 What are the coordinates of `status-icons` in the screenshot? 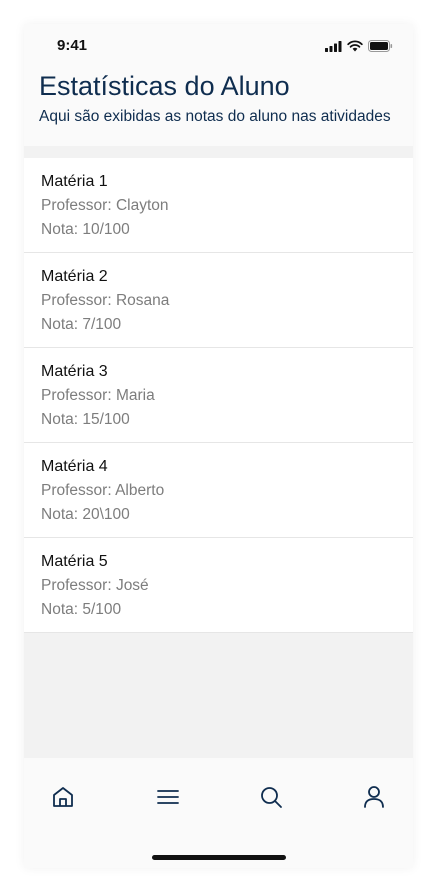 It's located at (359, 46).